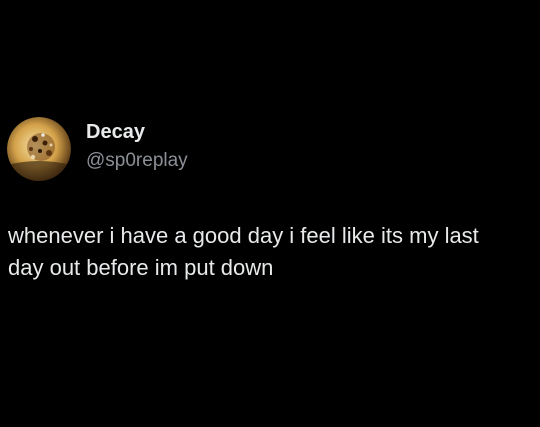 Image resolution: width=540 pixels, height=427 pixels. What do you see at coordinates (137, 161) in the screenshot?
I see `user-handle: @sp0replay` at bounding box center [137, 161].